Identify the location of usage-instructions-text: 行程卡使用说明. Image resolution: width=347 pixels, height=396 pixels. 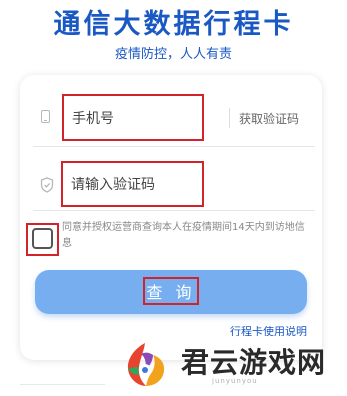
(268, 331).